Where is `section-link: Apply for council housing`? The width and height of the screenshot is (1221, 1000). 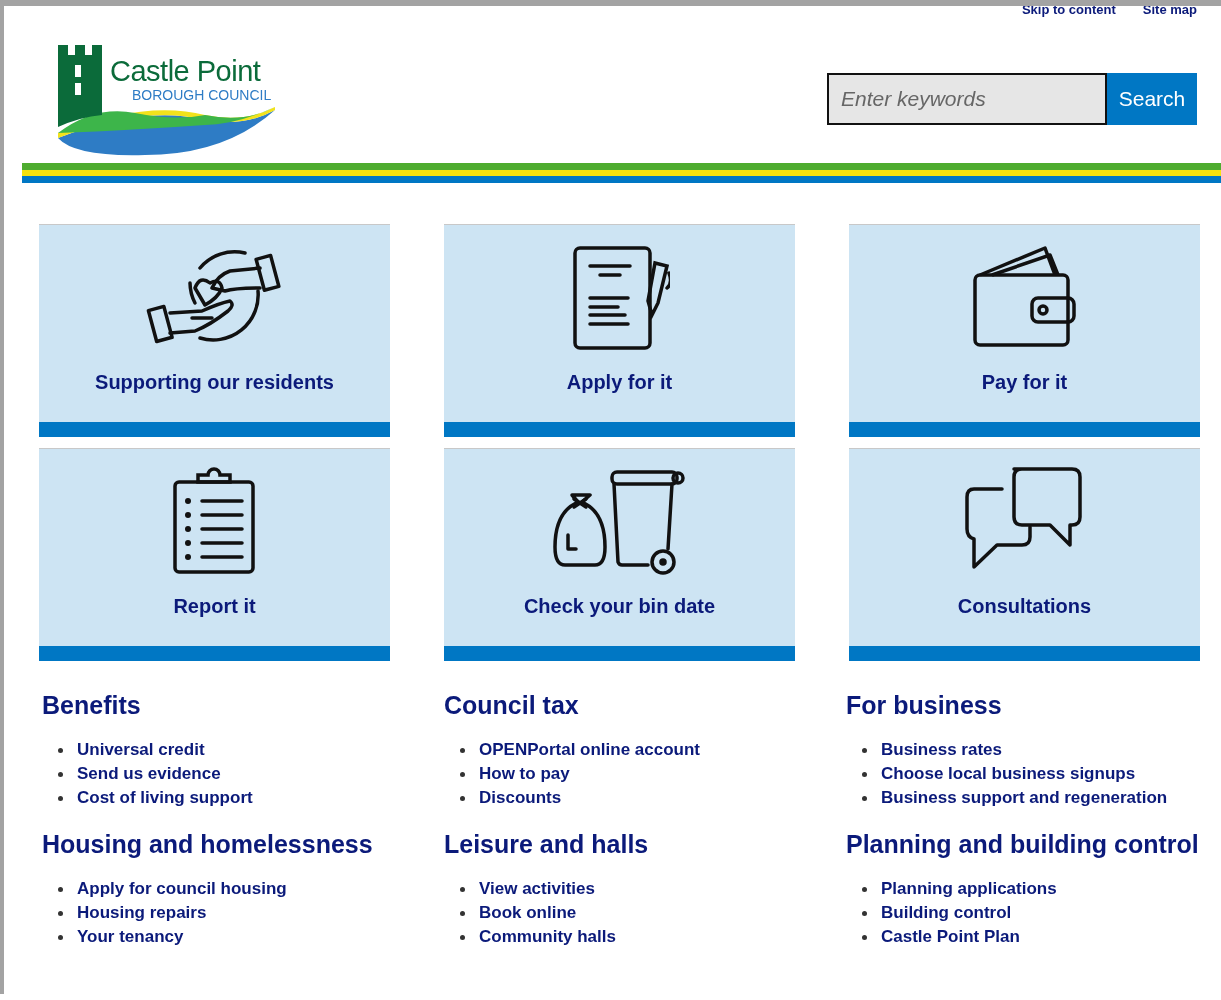
section-link: Apply for council housing is located at coordinates (182, 889).